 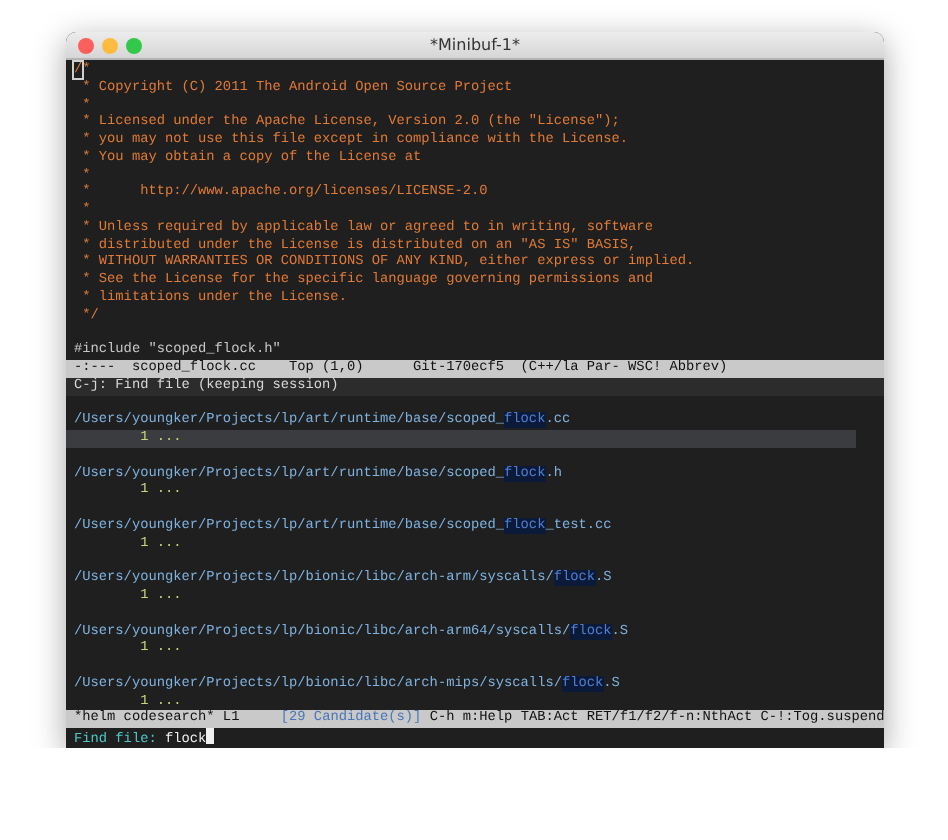 I want to click on close-icon, so click(x=86, y=46).